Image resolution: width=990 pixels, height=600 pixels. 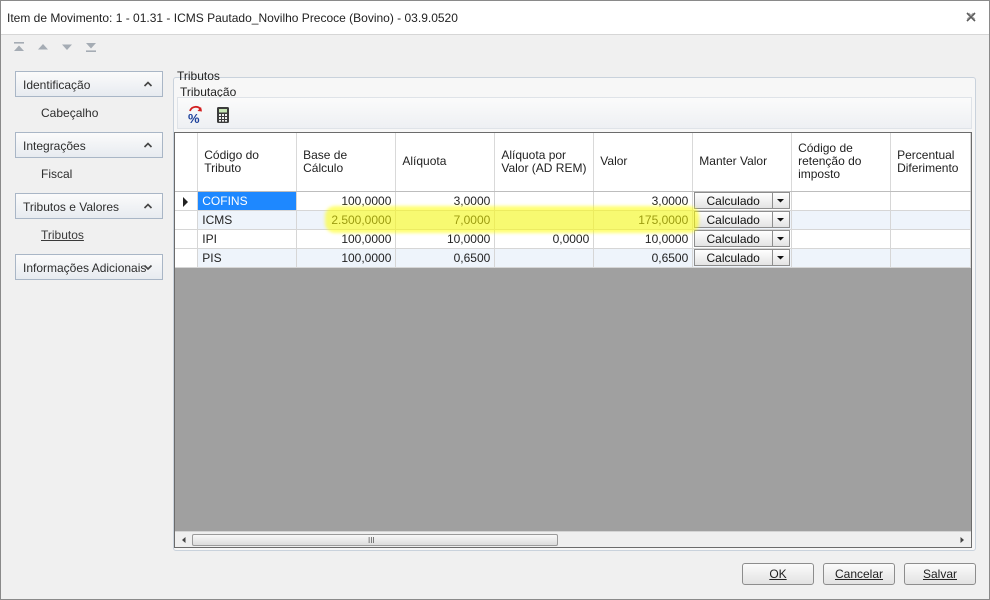 What do you see at coordinates (375, 540) in the screenshot?
I see `scrollbar-thumb: III` at bounding box center [375, 540].